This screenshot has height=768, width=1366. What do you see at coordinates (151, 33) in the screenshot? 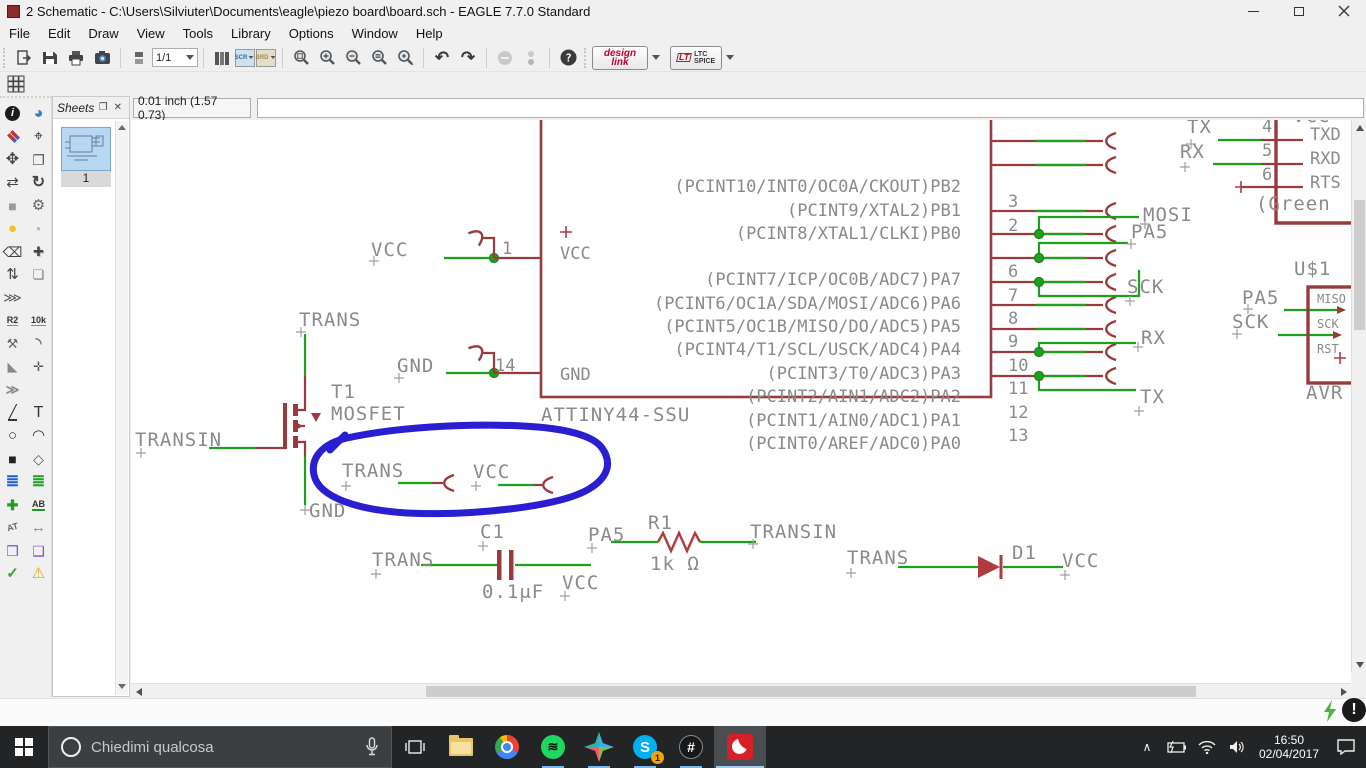
I see `menu-item: View` at bounding box center [151, 33].